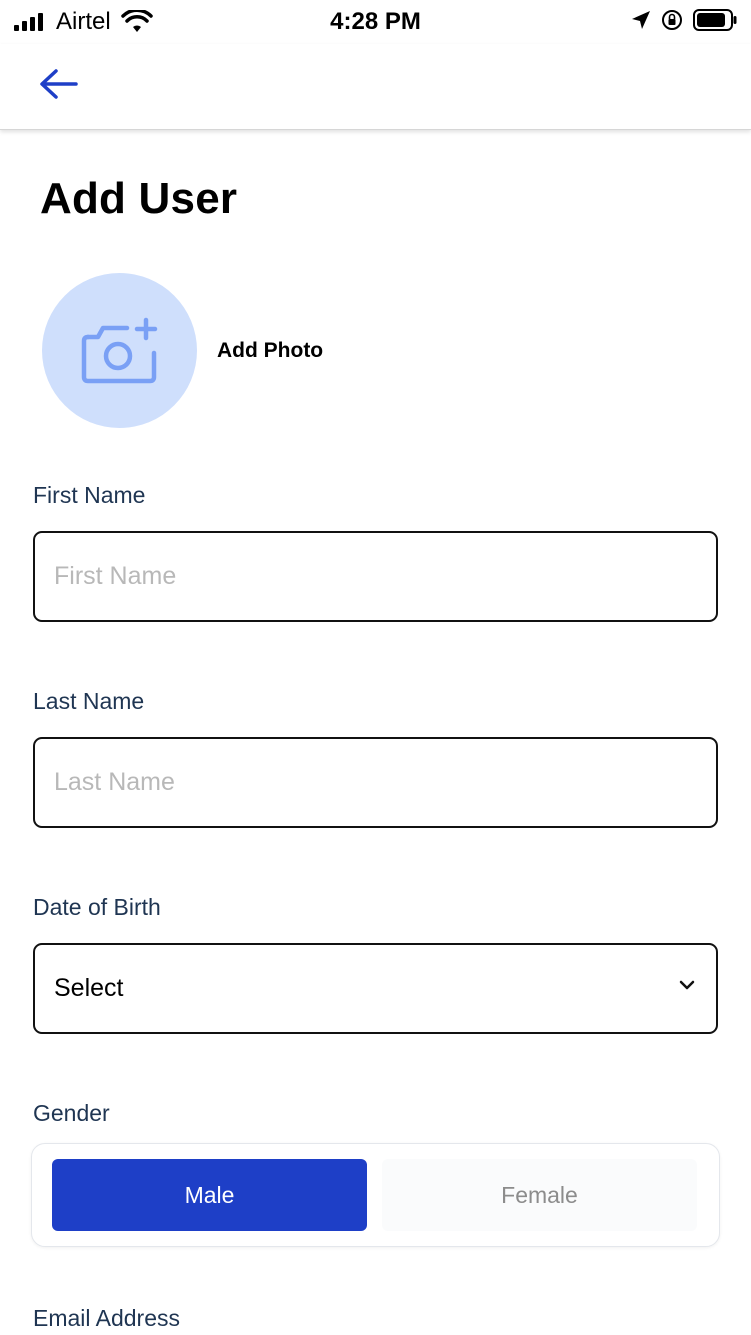 The height and width of the screenshot is (1335, 751). I want to click on status-bar: Airtel 4:28 PM, so click(375, 22).